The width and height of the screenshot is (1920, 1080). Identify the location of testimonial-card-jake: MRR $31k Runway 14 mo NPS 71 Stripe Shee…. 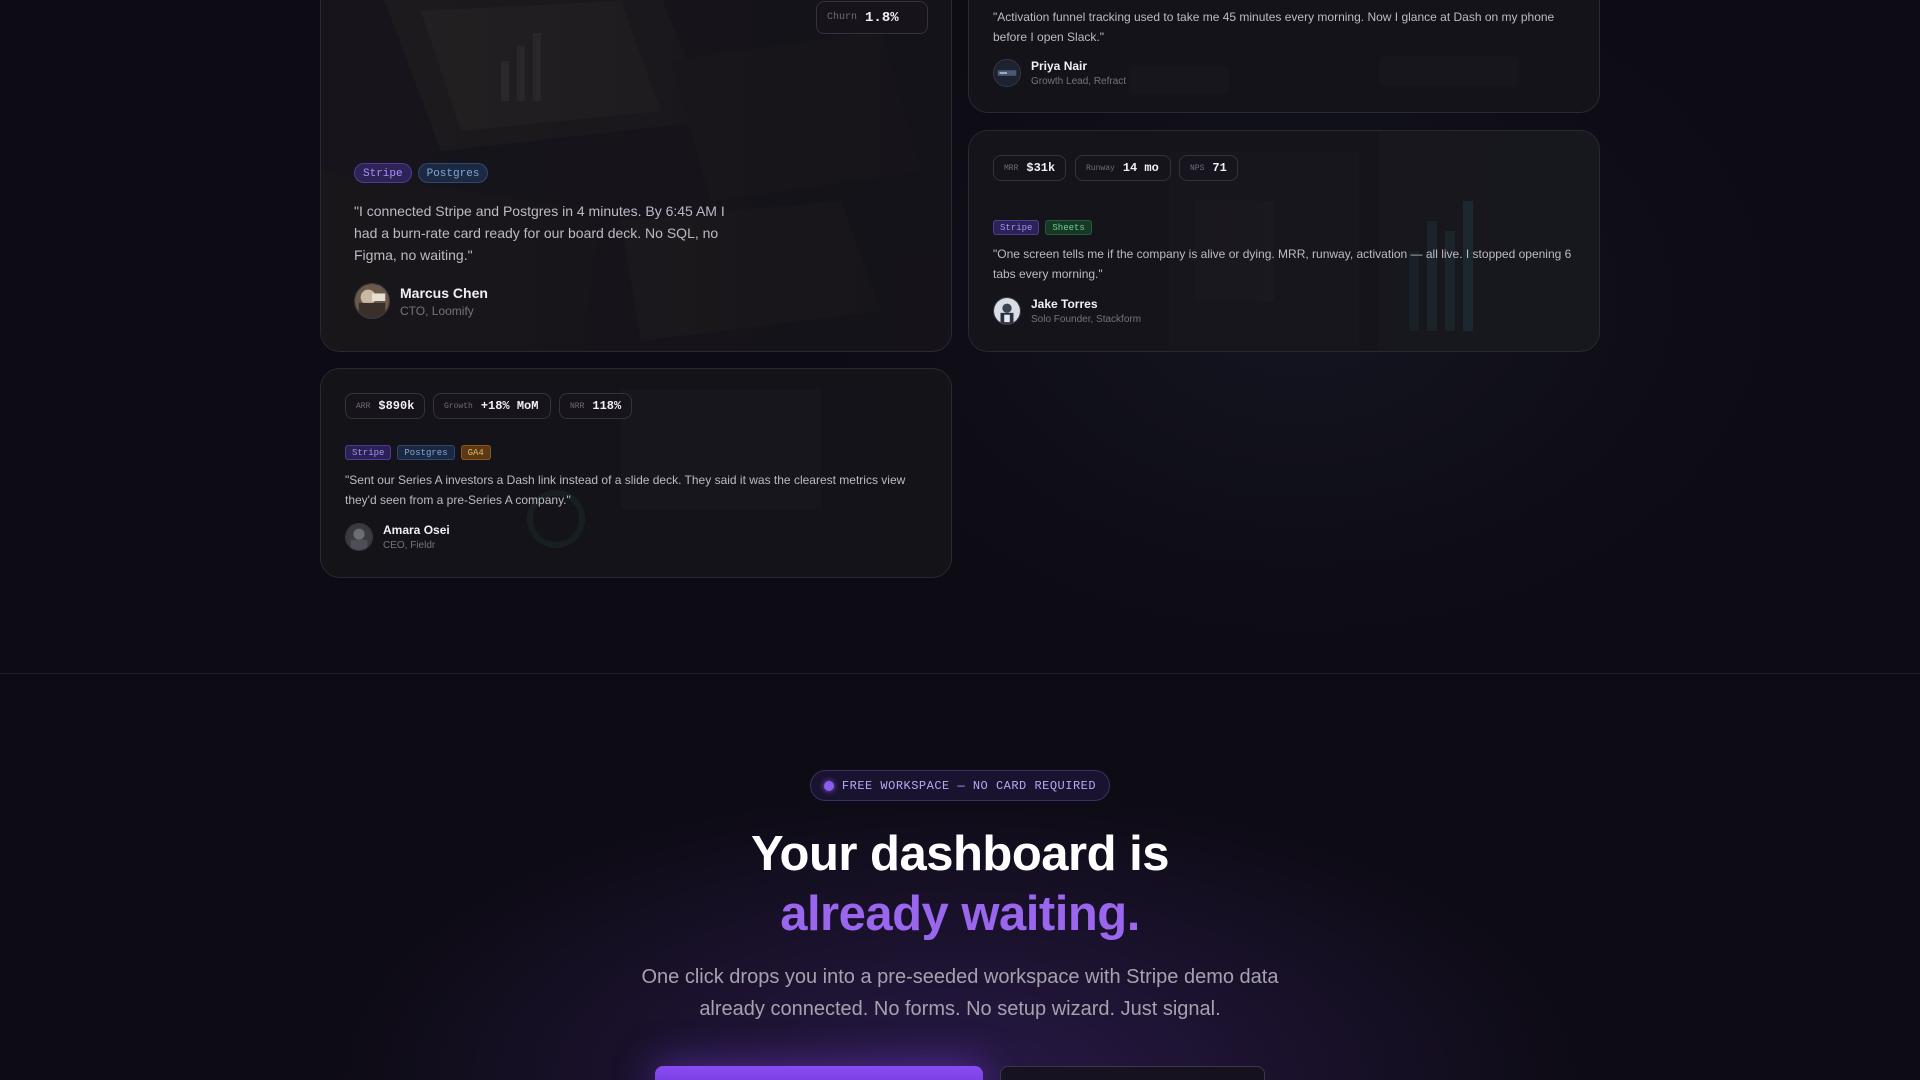
(1284, 241).